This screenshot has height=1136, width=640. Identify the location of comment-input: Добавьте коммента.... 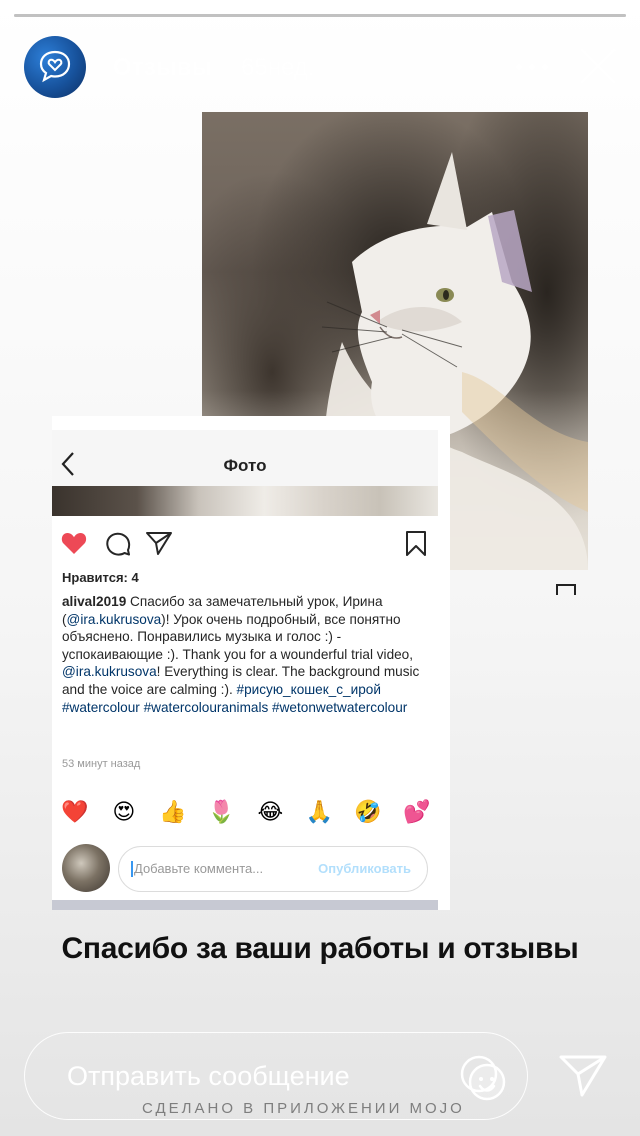
(197, 869).